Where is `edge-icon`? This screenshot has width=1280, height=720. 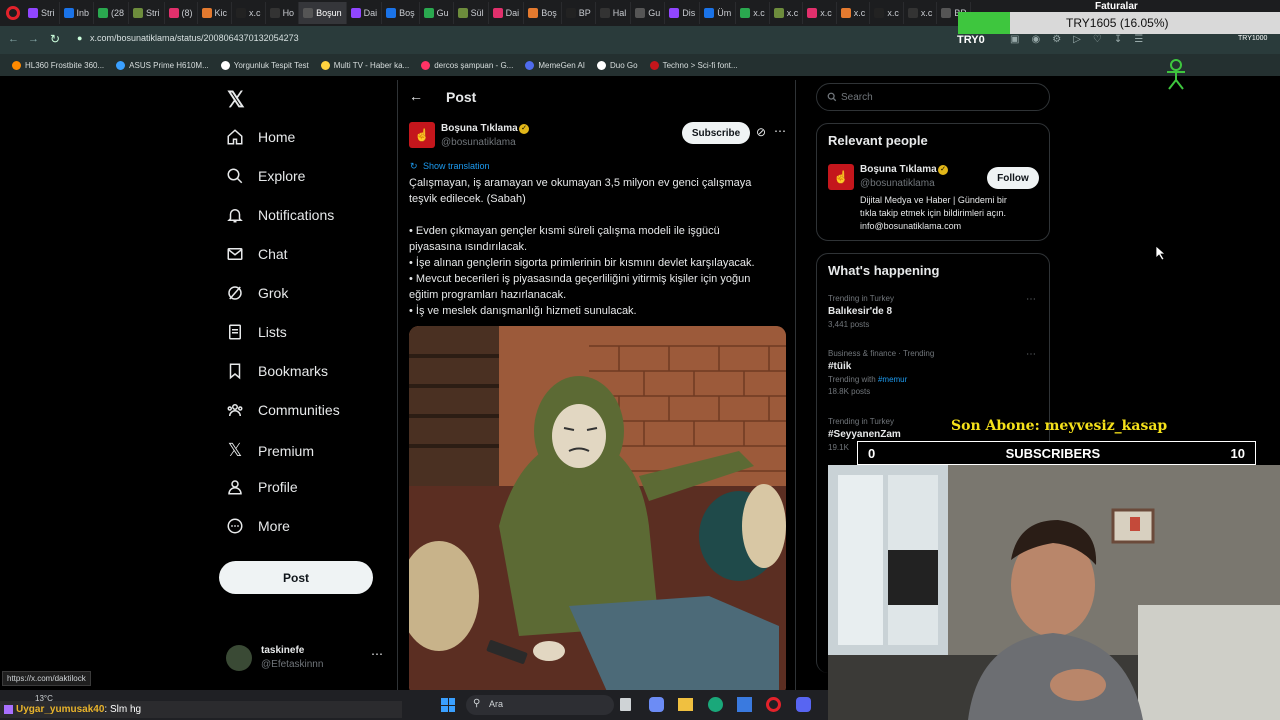
edge-icon is located at coordinates (715, 704).